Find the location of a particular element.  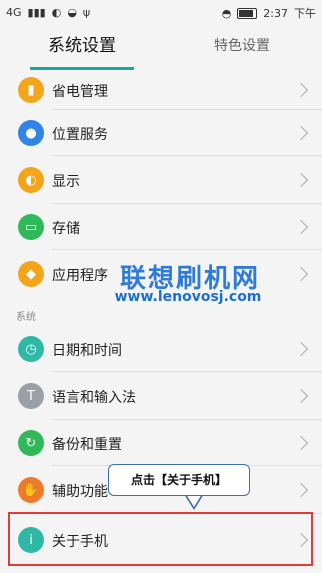

item-label: 语言和输入法 is located at coordinates (94, 398).